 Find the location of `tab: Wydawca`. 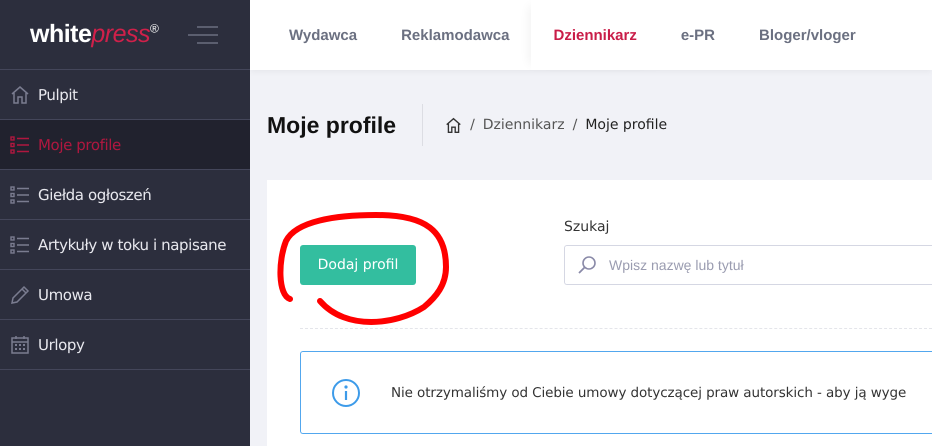

tab: Wydawca is located at coordinates (323, 35).